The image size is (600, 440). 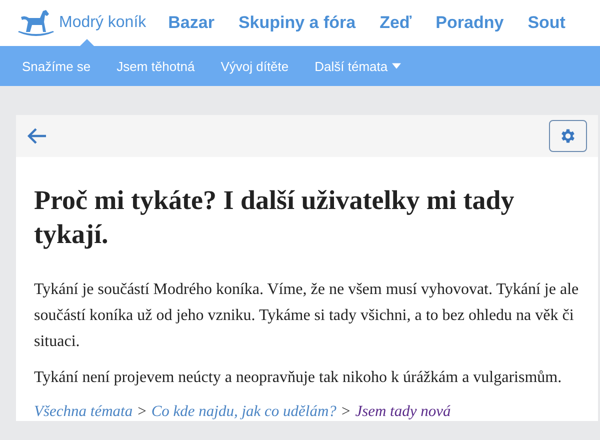 What do you see at coordinates (254, 66) in the screenshot?
I see `subnav-link: Vývoj dítěte` at bounding box center [254, 66].